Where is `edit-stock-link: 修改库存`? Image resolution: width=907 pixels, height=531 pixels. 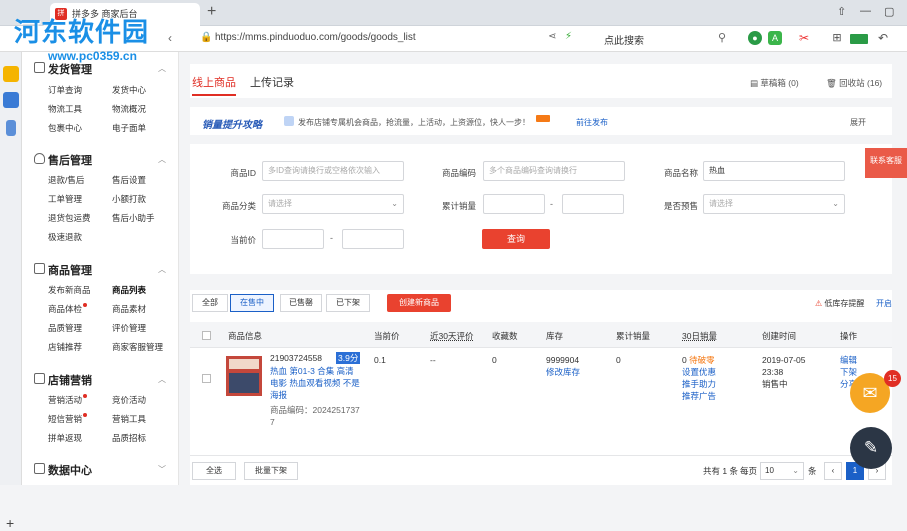 edit-stock-link: 修改库存 is located at coordinates (563, 372).